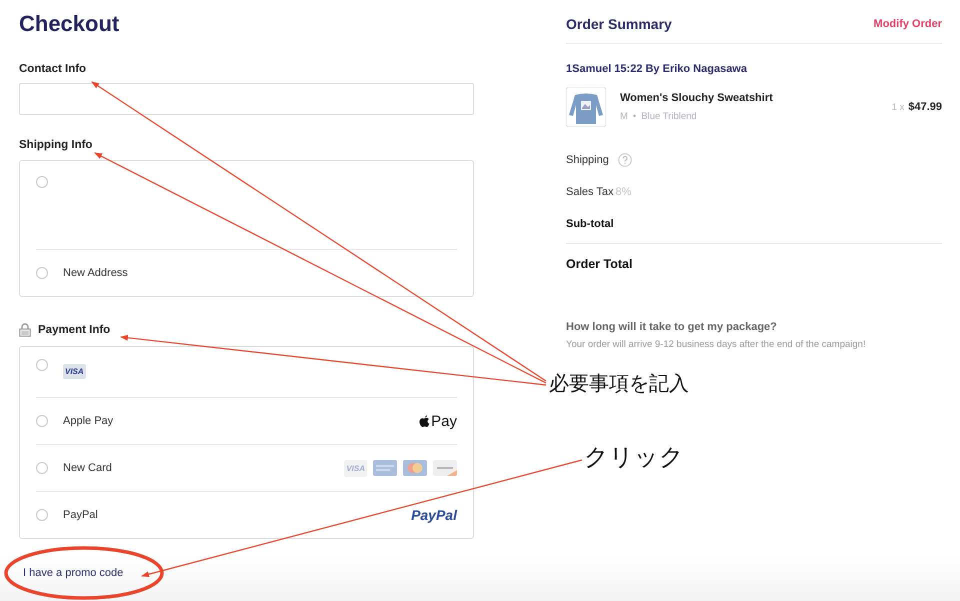  What do you see at coordinates (590, 224) in the screenshot?
I see `subtotal-label: Sub-total` at bounding box center [590, 224].